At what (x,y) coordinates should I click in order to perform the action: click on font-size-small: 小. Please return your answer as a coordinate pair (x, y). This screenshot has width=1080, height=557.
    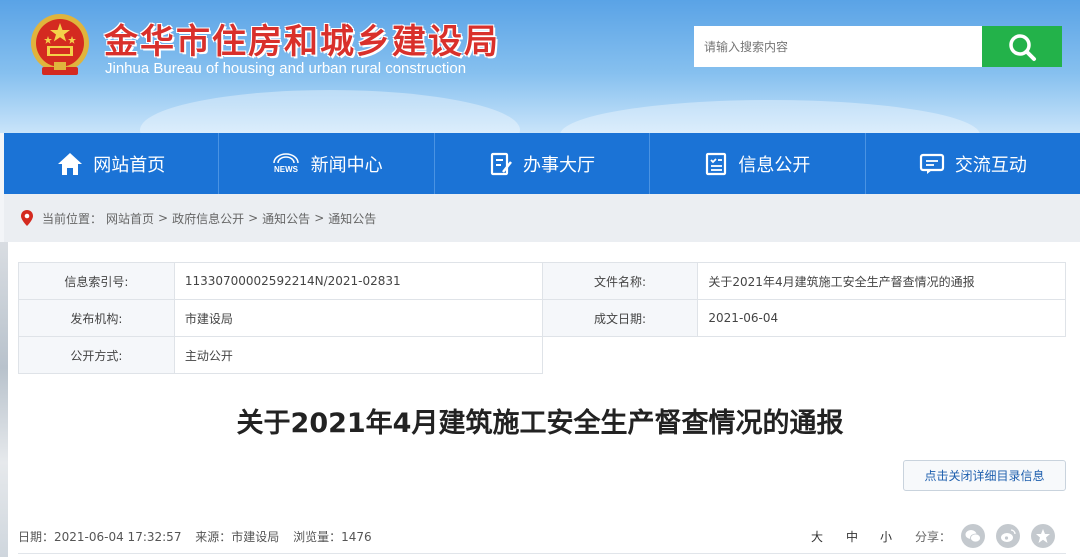
    Looking at the image, I should click on (886, 536).